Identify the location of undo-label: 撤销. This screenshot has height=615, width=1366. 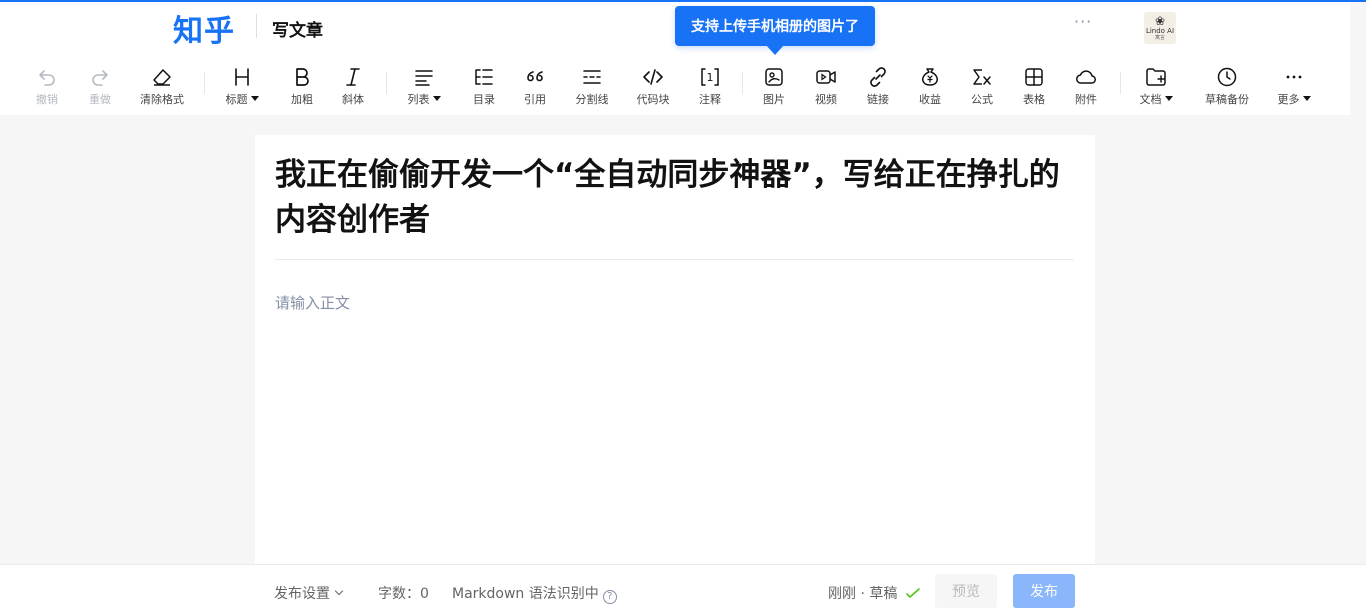
(47, 99).